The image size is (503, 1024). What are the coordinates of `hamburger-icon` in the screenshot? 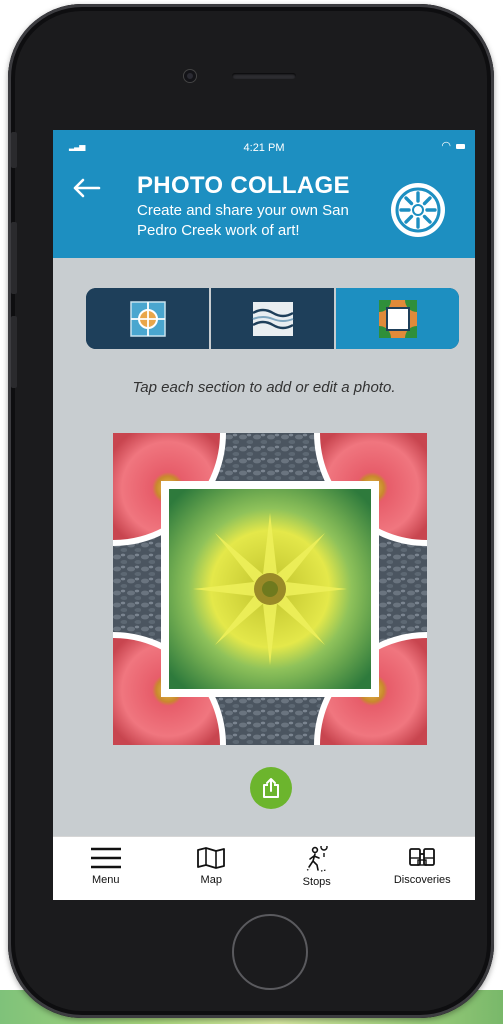 It's located at (105, 858).